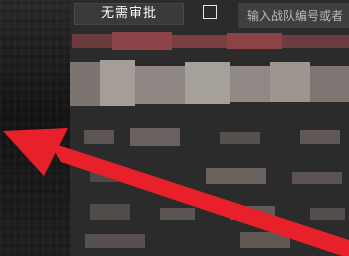 The image size is (349, 256). I want to click on team-search-input, so click(293, 15).